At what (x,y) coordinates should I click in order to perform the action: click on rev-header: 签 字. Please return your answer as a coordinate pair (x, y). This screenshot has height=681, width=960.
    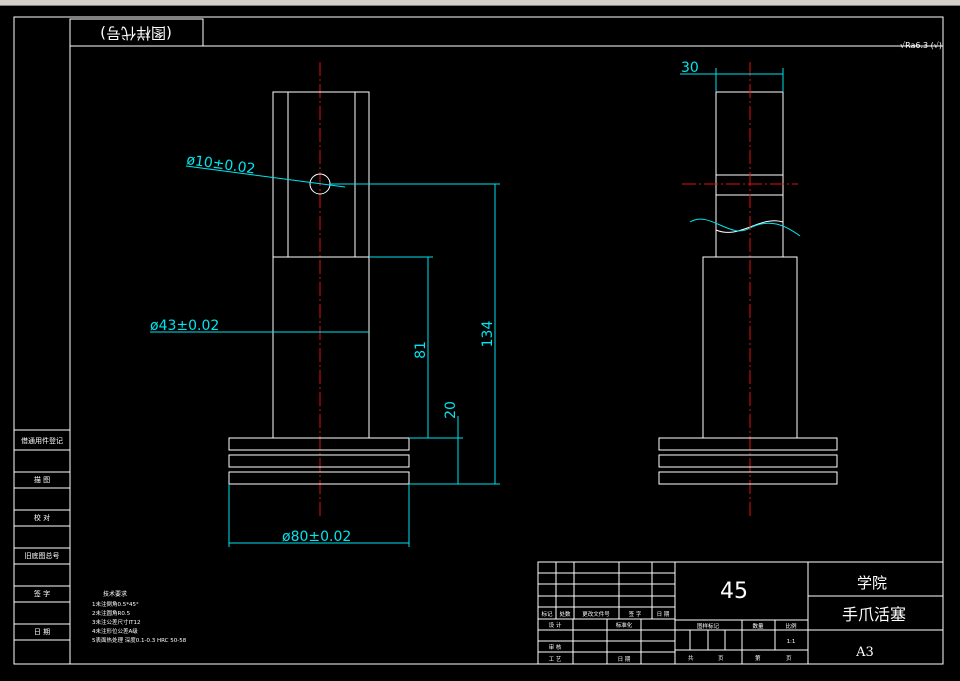
    Looking at the image, I should click on (635, 614).